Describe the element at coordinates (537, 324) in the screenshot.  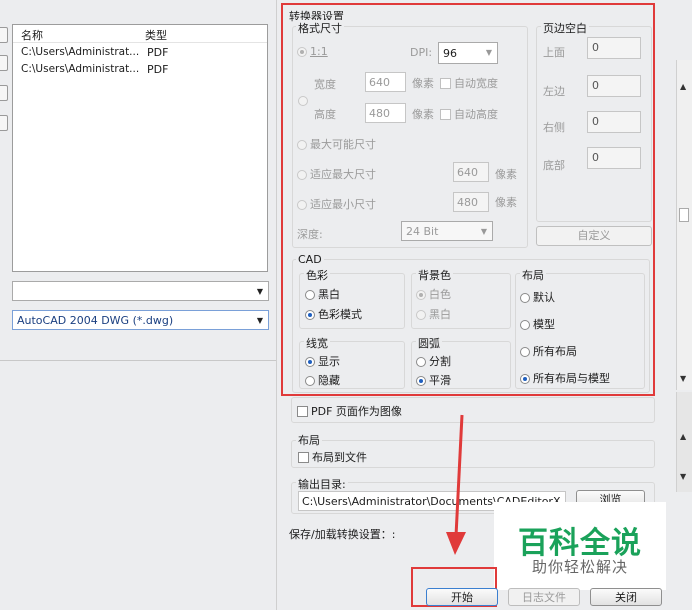
I see `layout-model-option: 模型` at that location.